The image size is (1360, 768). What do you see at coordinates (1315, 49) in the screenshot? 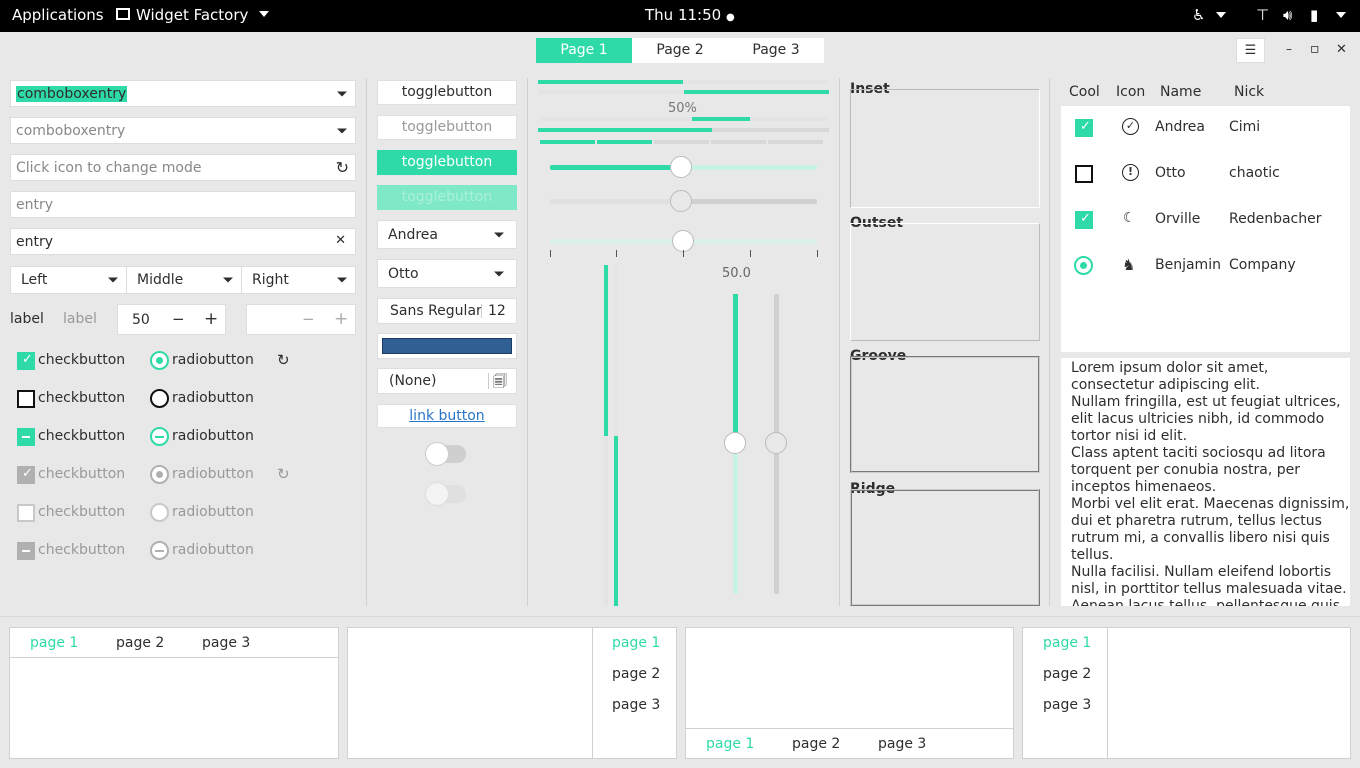
I see `maximize-button: ▫` at bounding box center [1315, 49].